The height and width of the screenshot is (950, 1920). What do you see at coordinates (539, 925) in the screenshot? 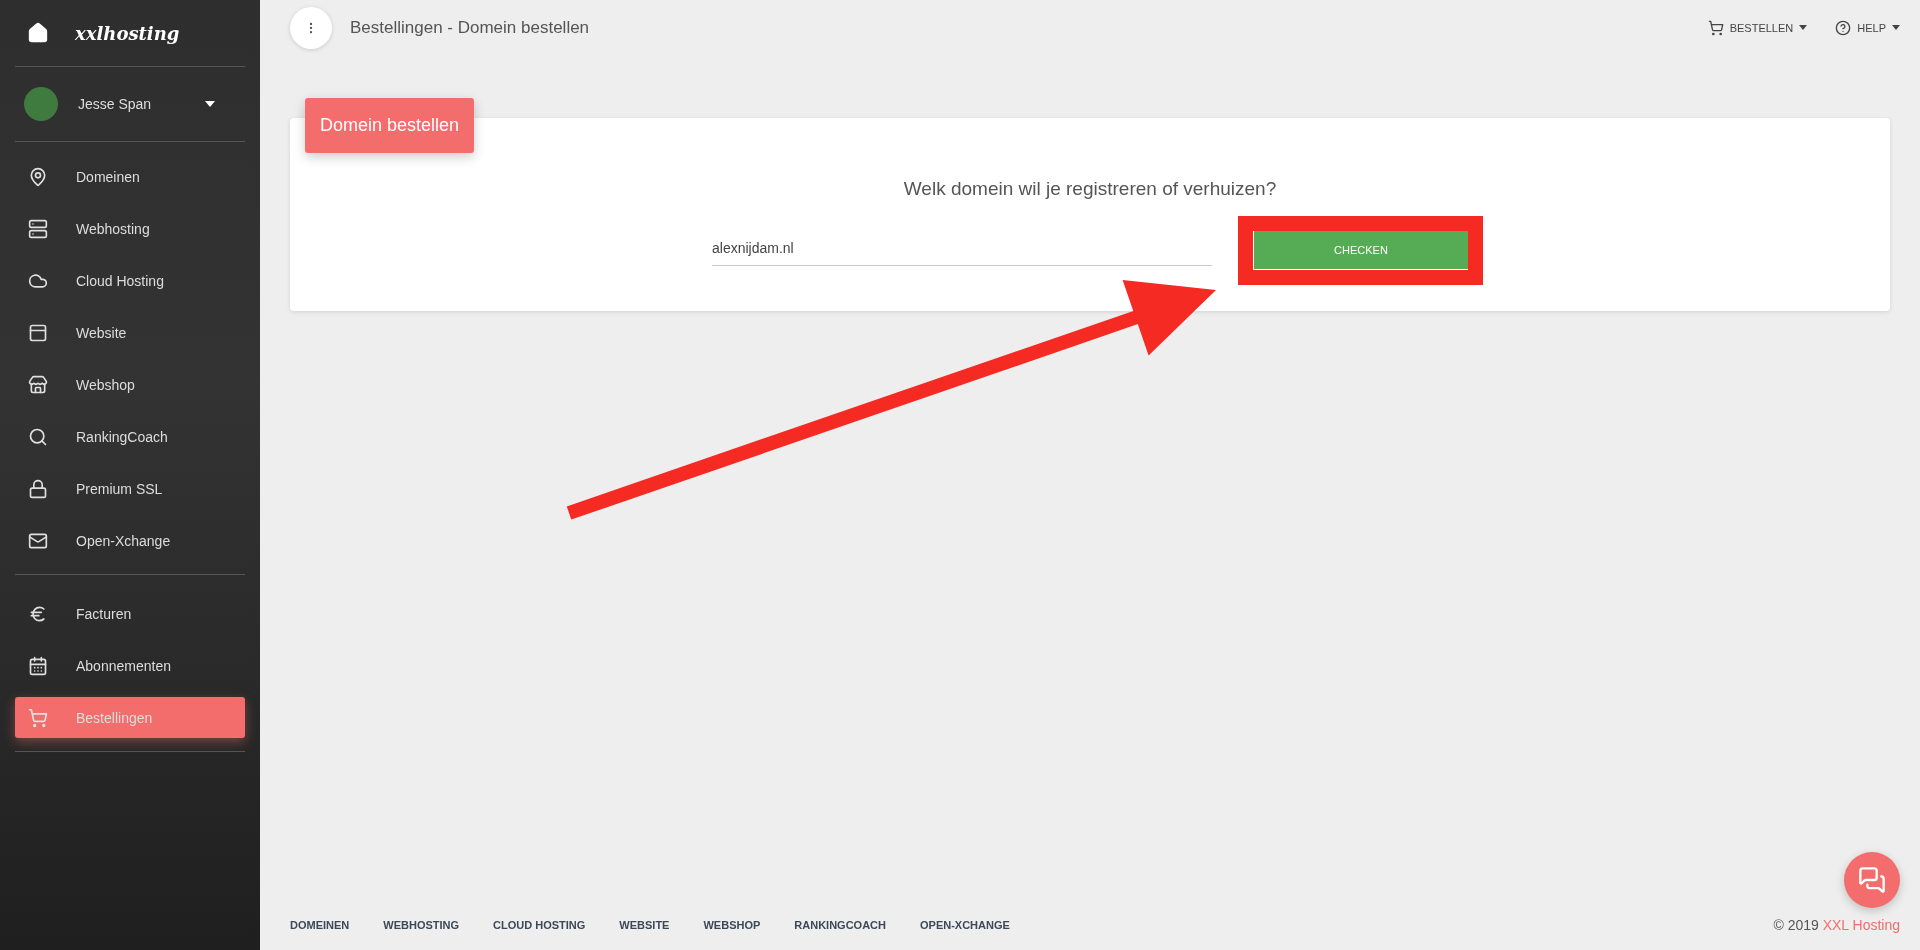
I see `footer-link: CLOUD HOSTING` at bounding box center [539, 925].